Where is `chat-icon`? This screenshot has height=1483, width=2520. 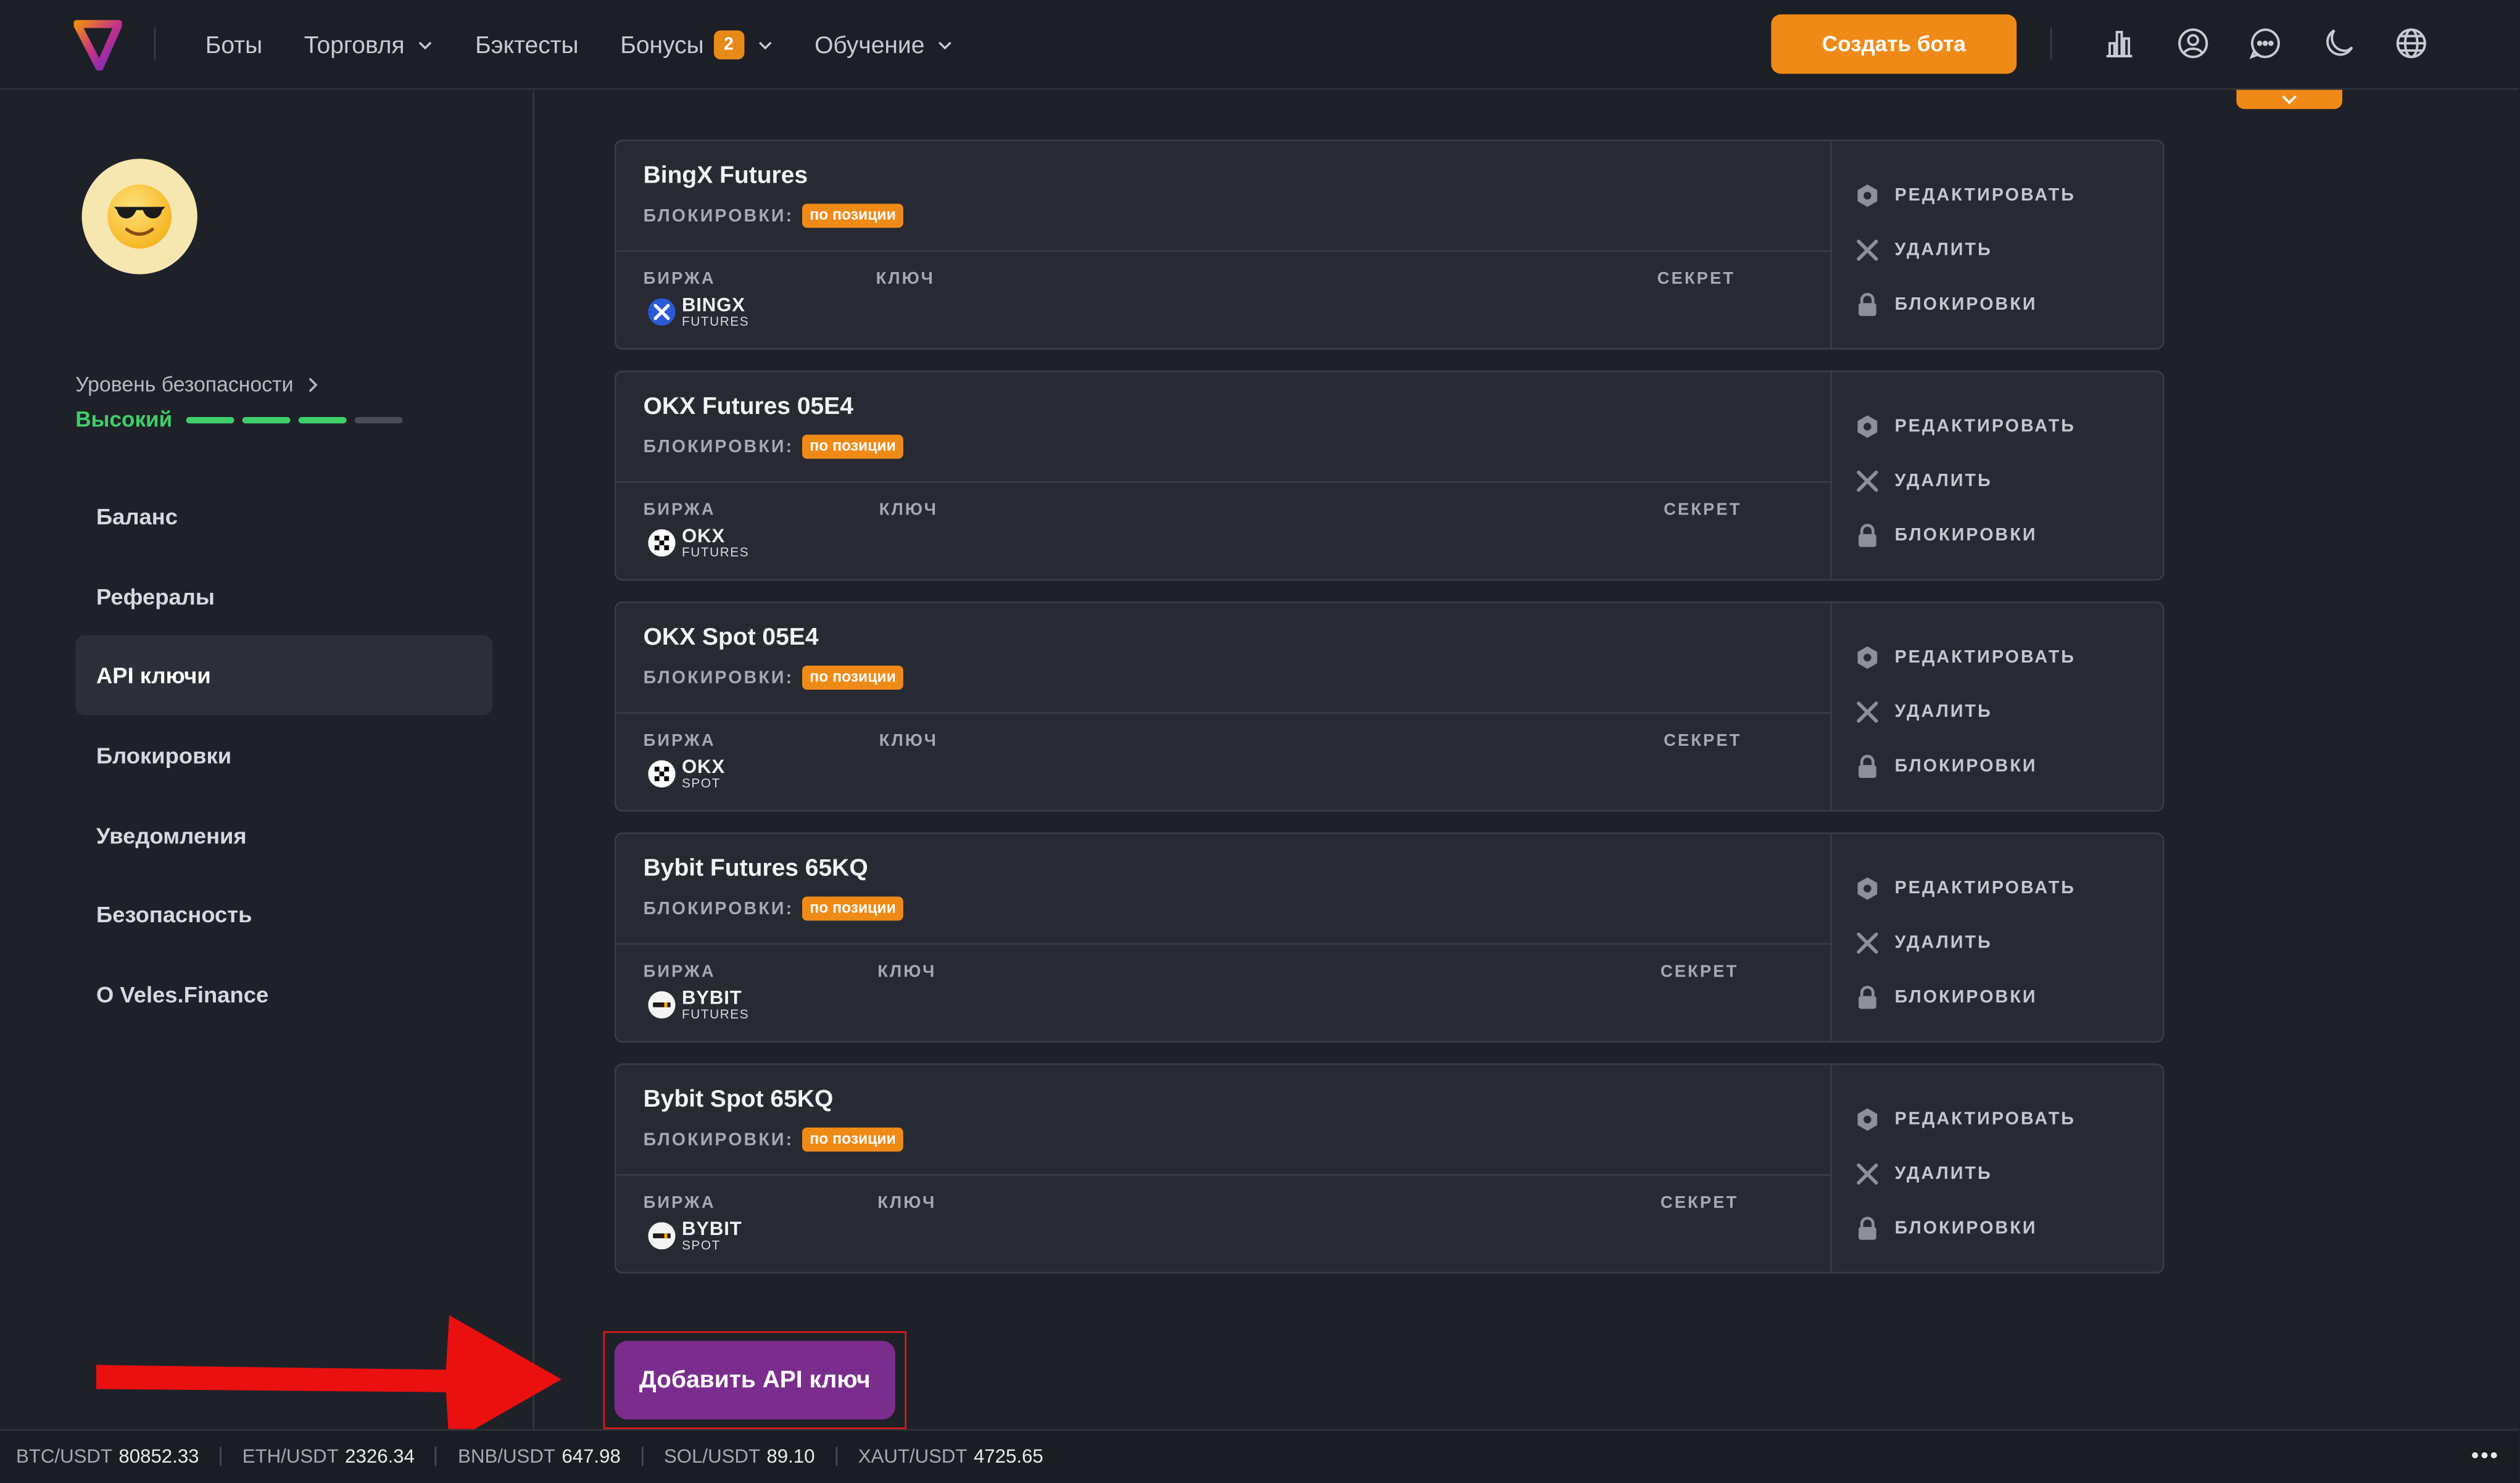 chat-icon is located at coordinates (2265, 43).